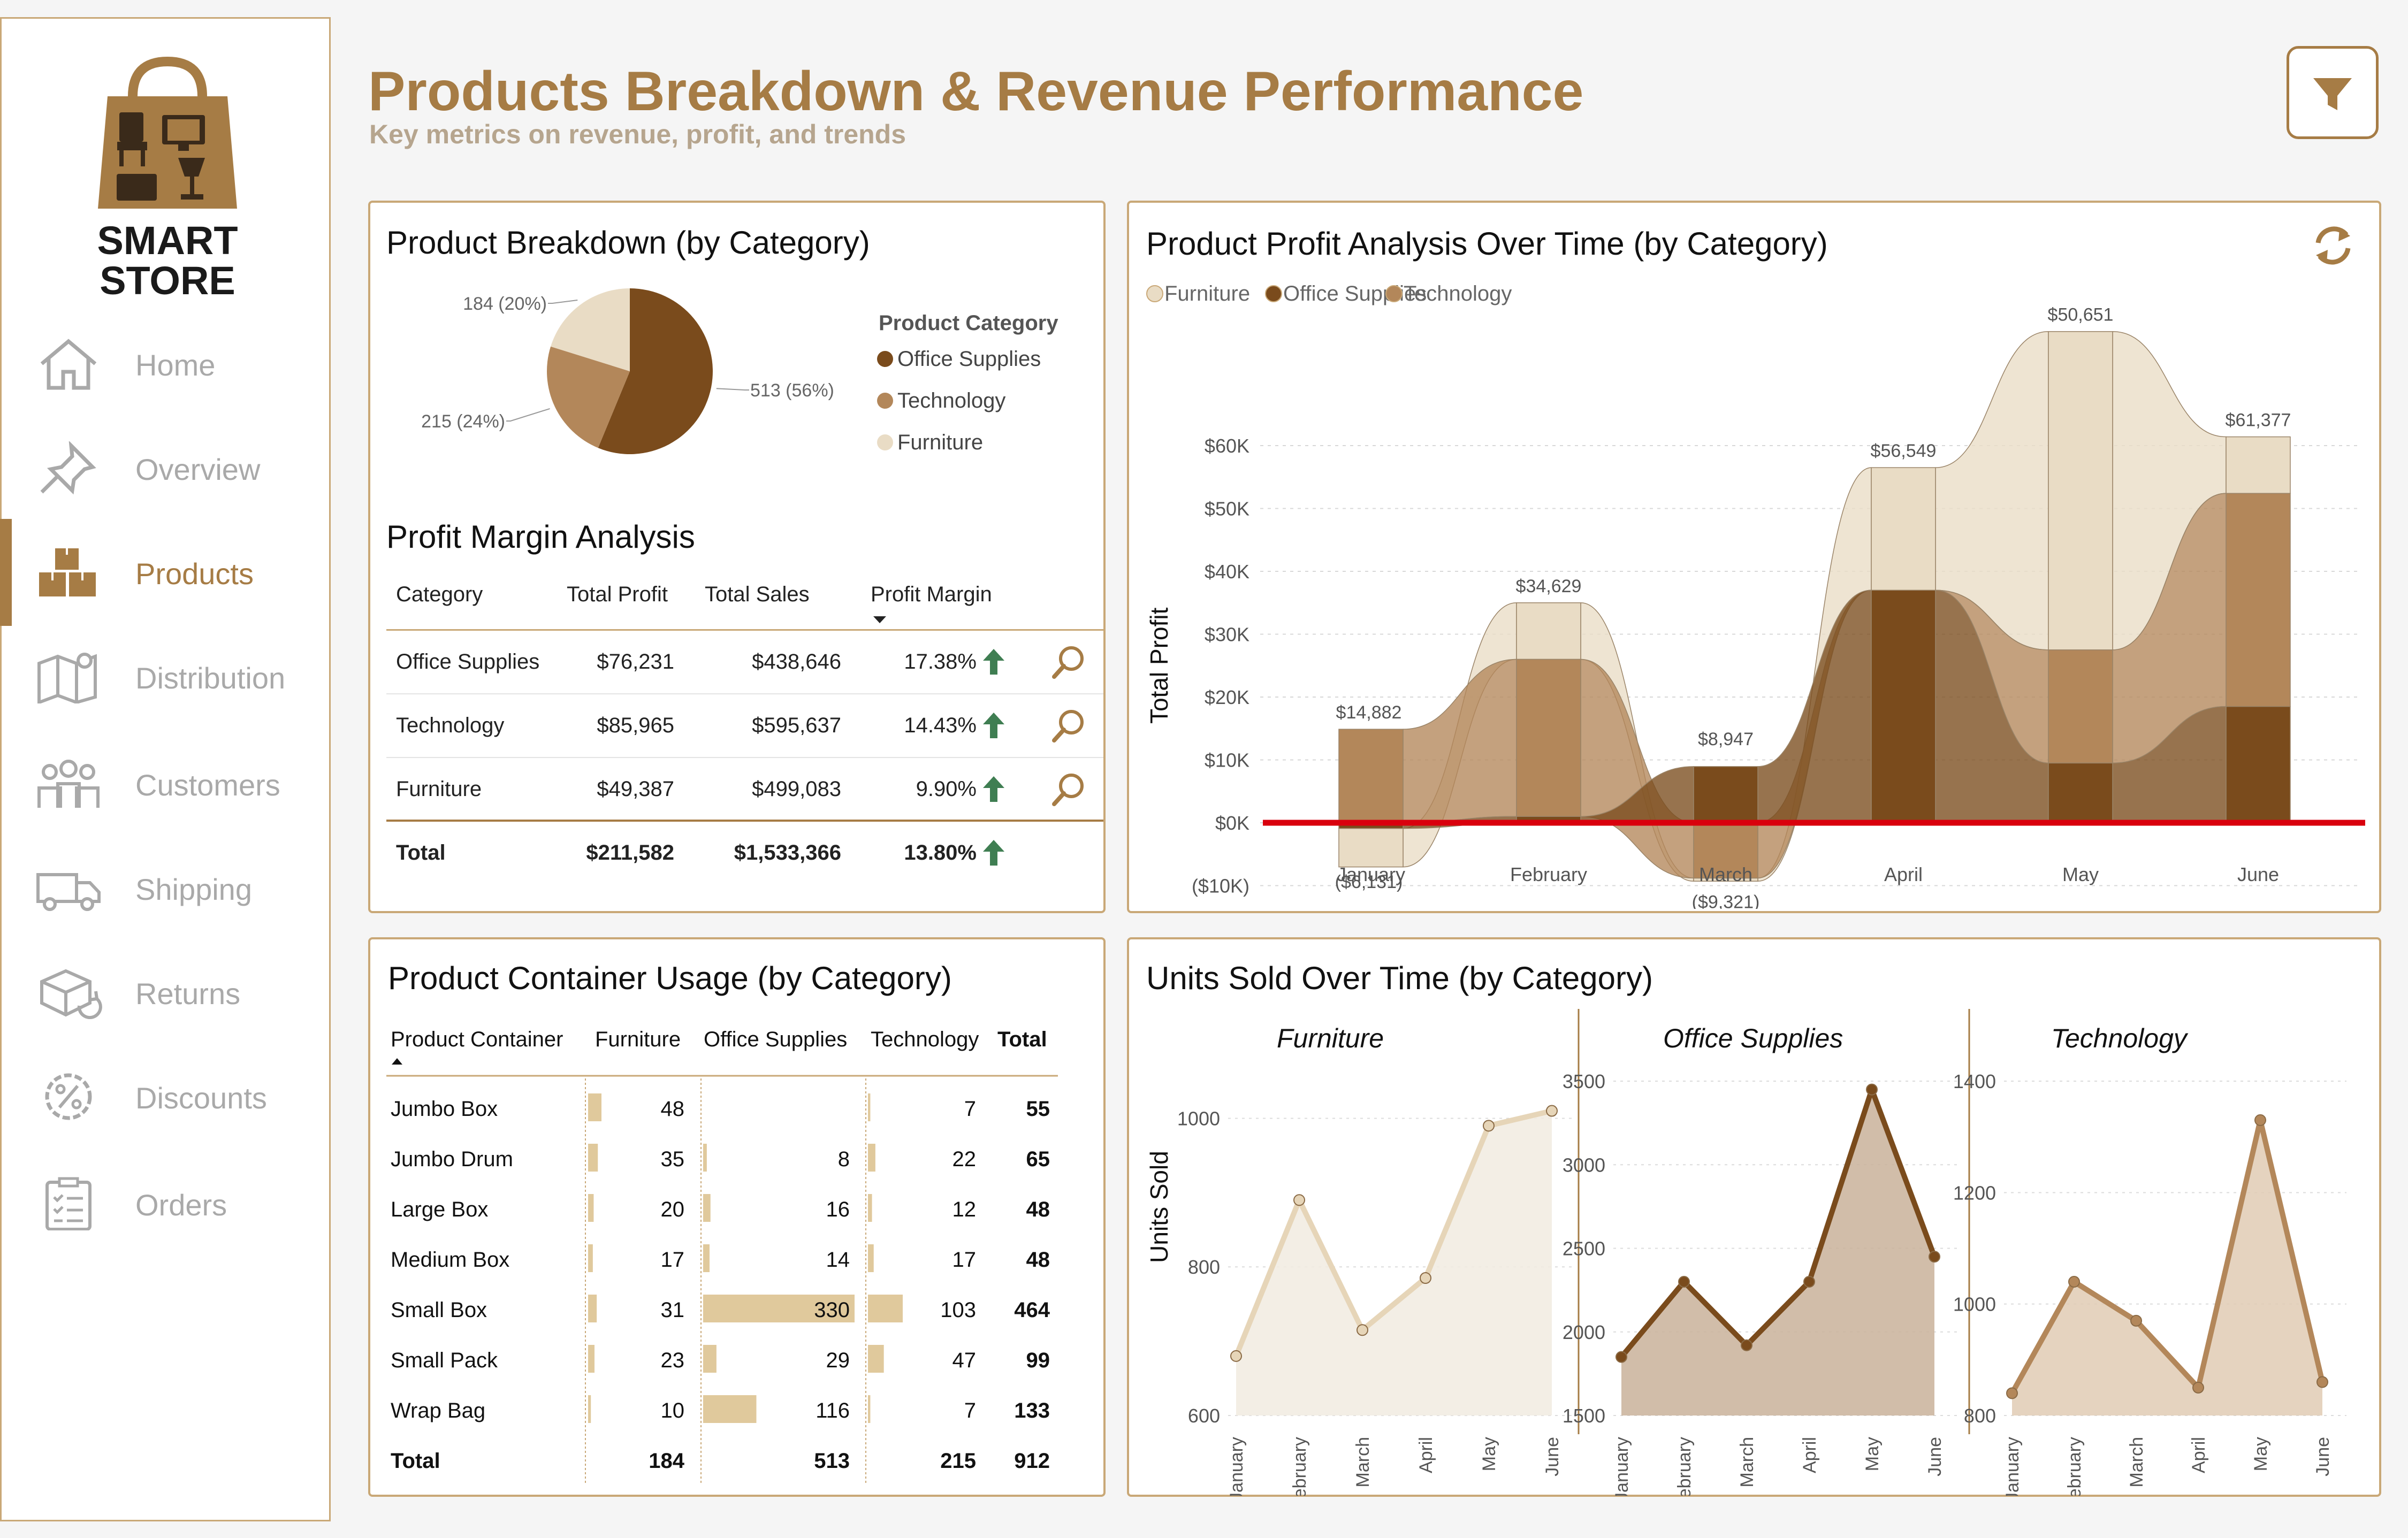 The height and width of the screenshot is (1538, 2408). Describe the element at coordinates (832, 1310) in the screenshot. I see `cell-office-supplies: 330` at that location.